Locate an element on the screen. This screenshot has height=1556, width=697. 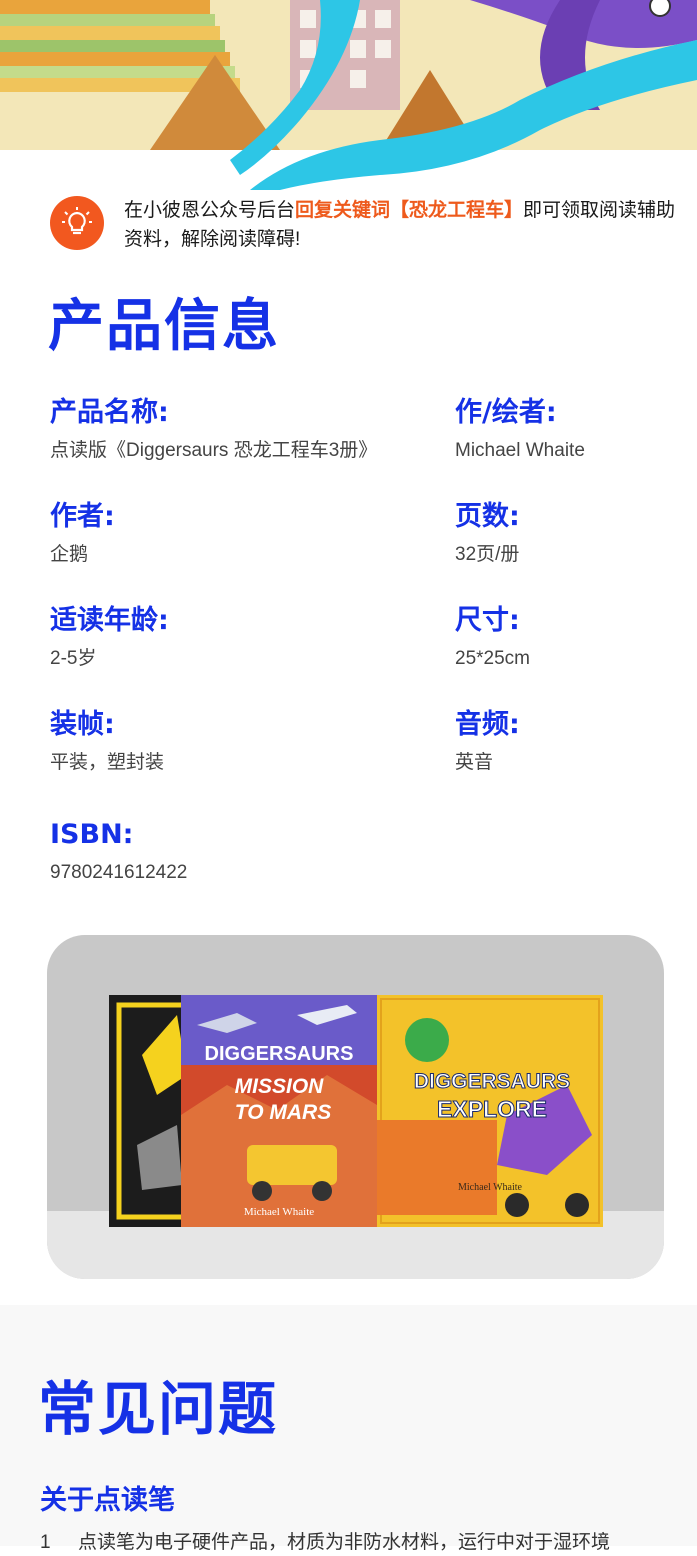
info-author: 作者: 企鹅 is located at coordinates (245, 534).